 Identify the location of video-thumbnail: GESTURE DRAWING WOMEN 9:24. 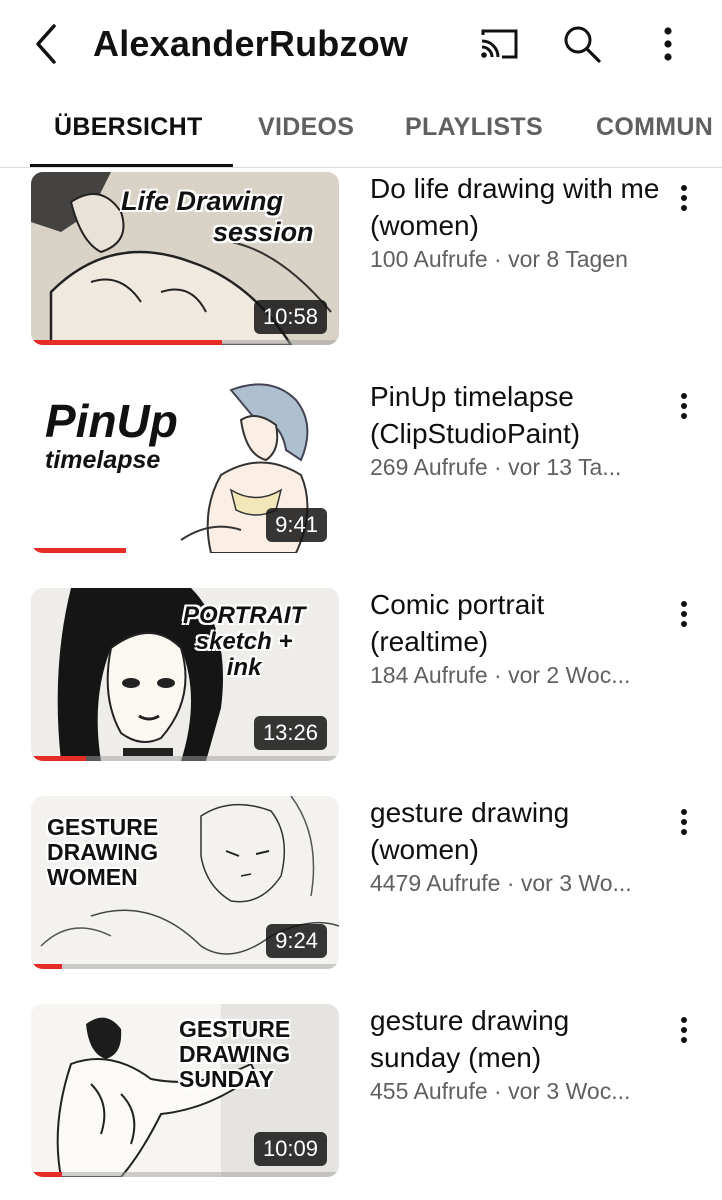
(185, 882).